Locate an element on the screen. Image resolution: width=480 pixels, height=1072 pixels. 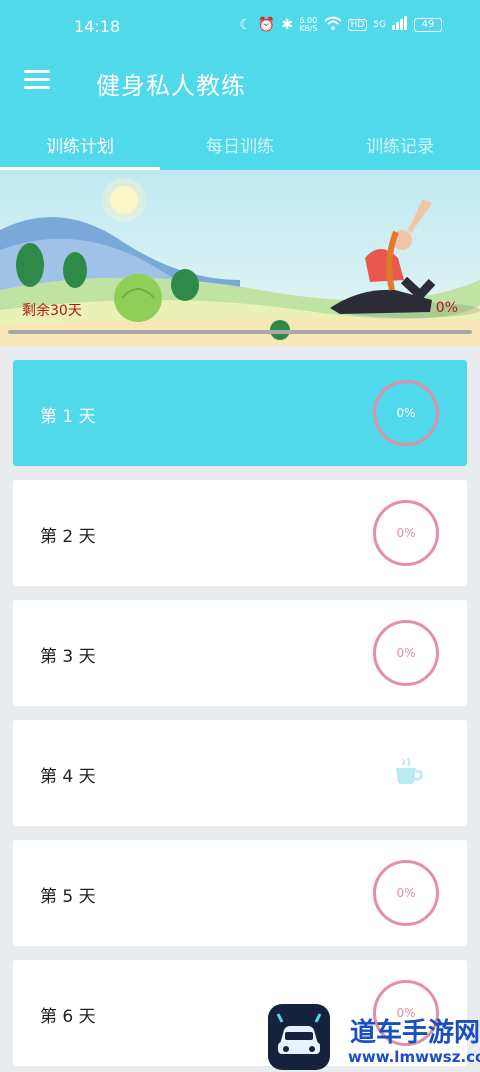
net-speed: 6.00 KB/S is located at coordinates (308, 25).